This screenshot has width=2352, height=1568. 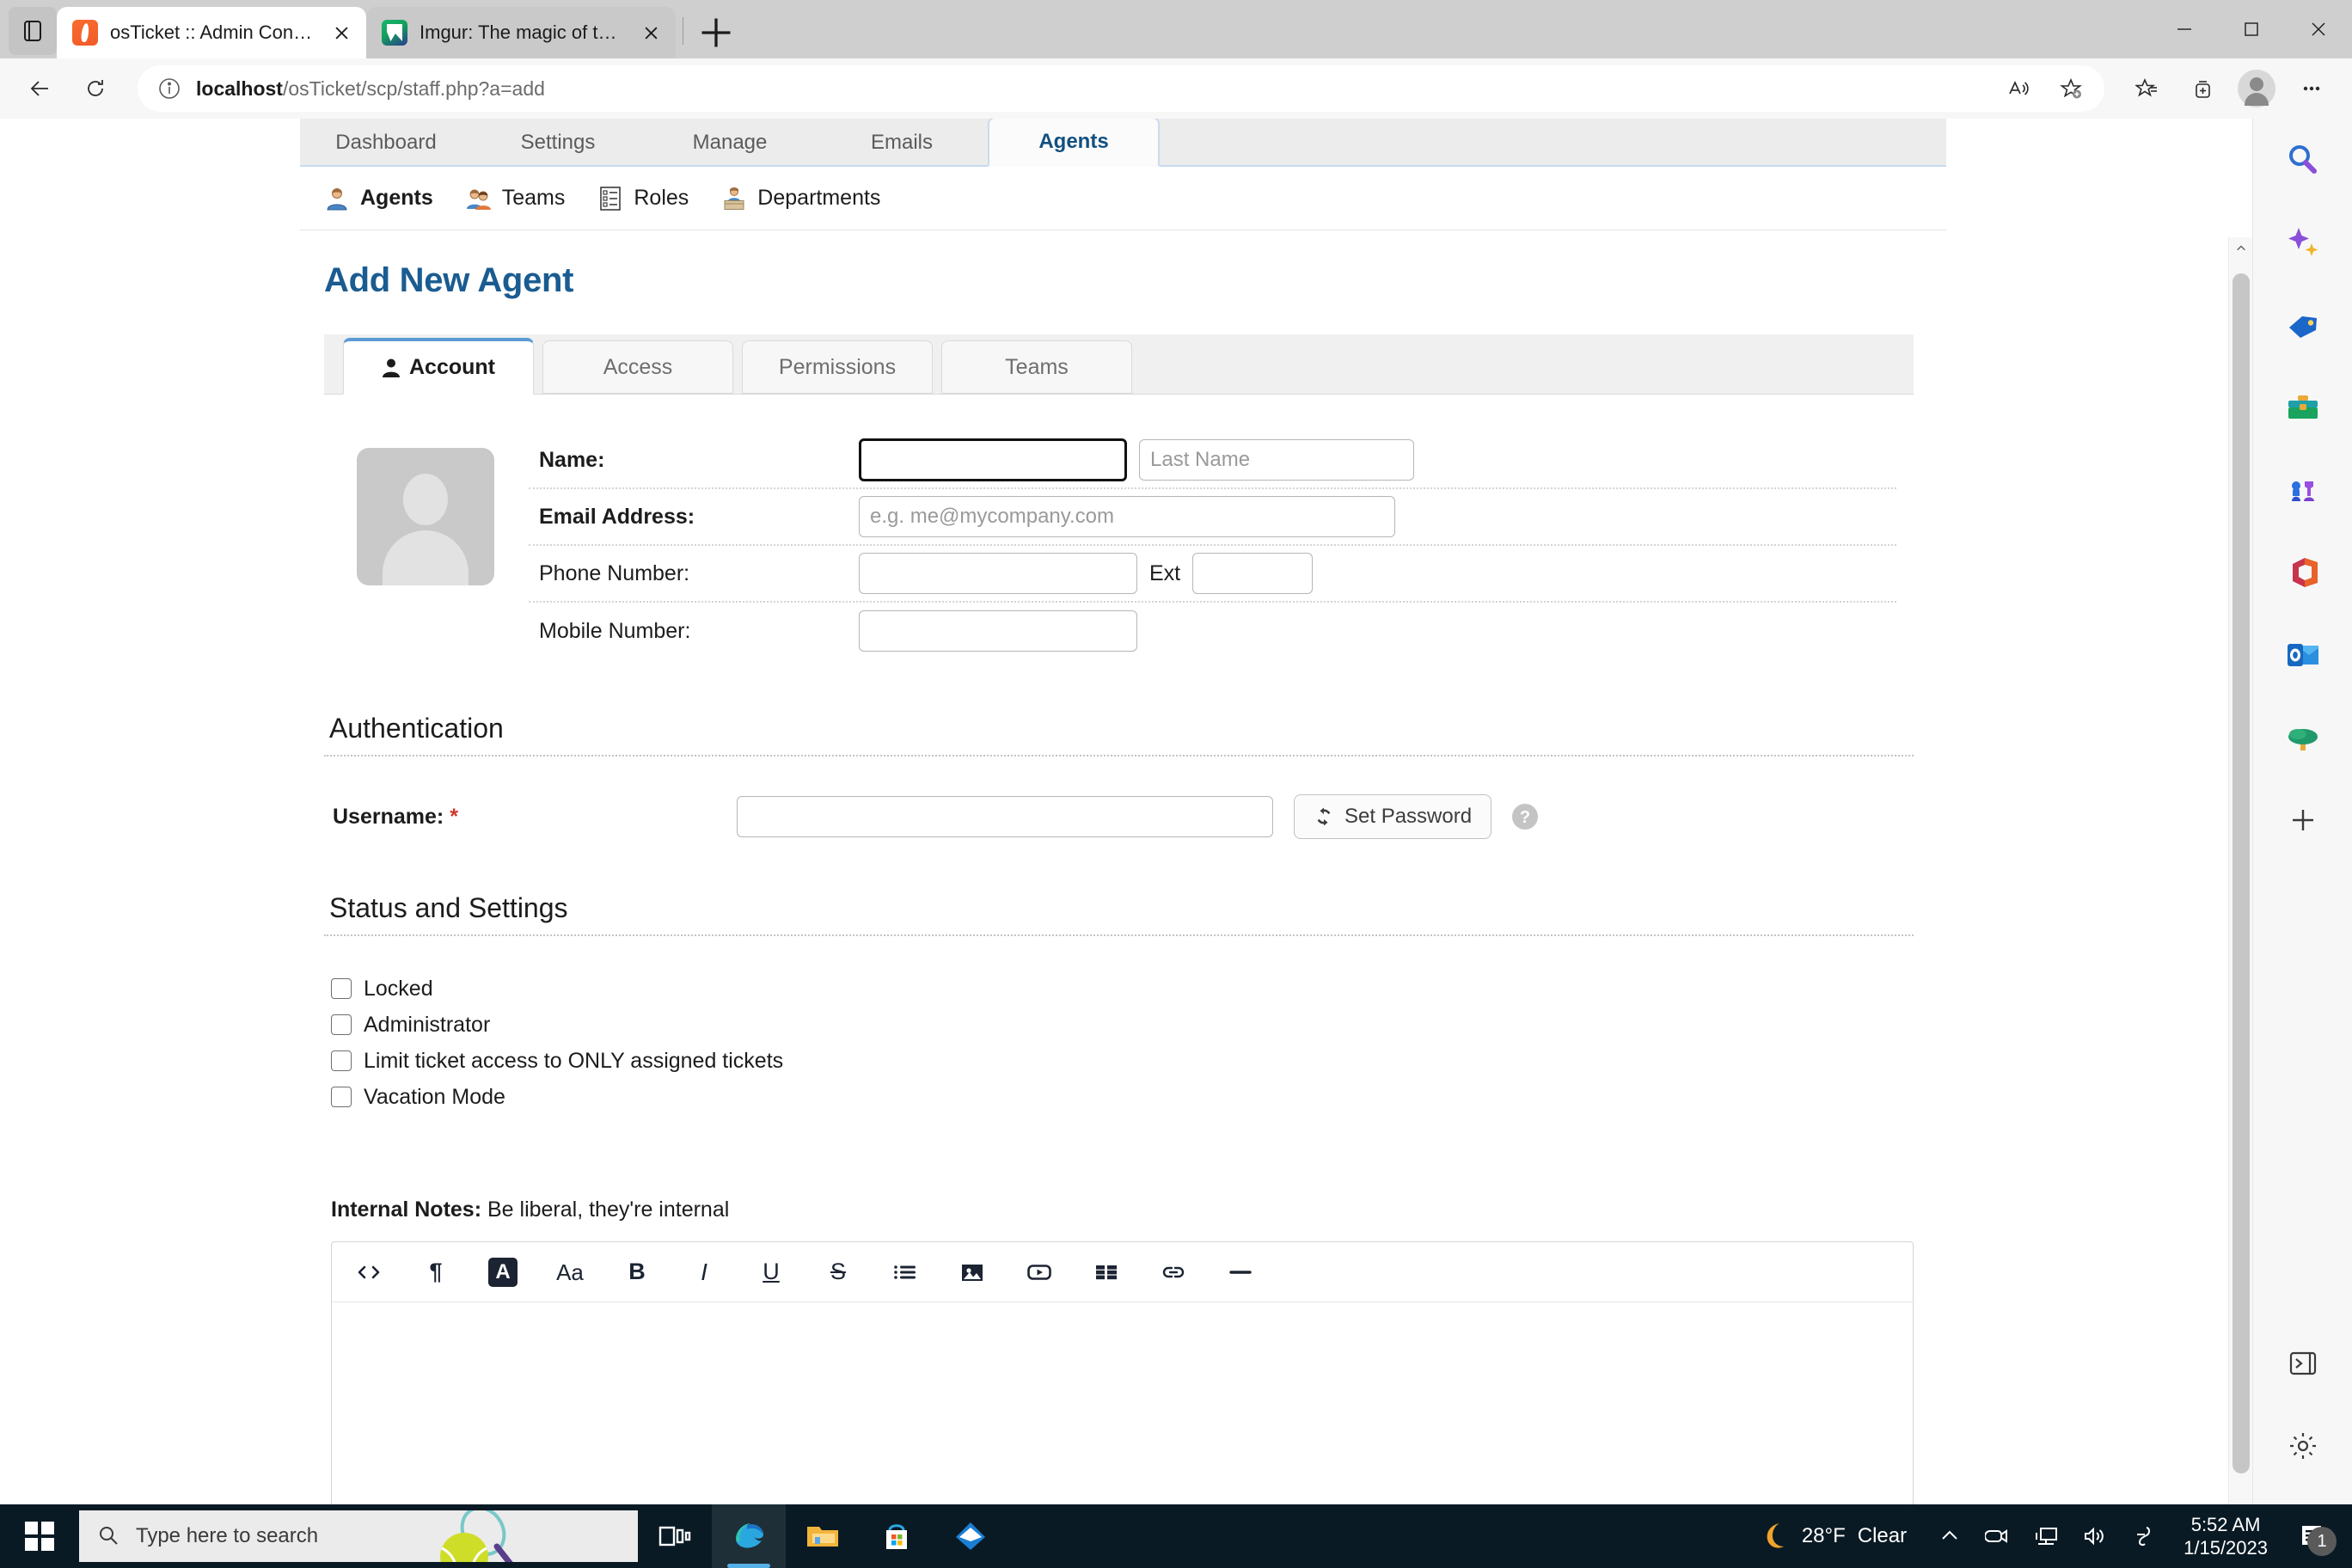 I want to click on checkbox-row-vacation-mode: Vacation Mode, so click(x=1122, y=1097).